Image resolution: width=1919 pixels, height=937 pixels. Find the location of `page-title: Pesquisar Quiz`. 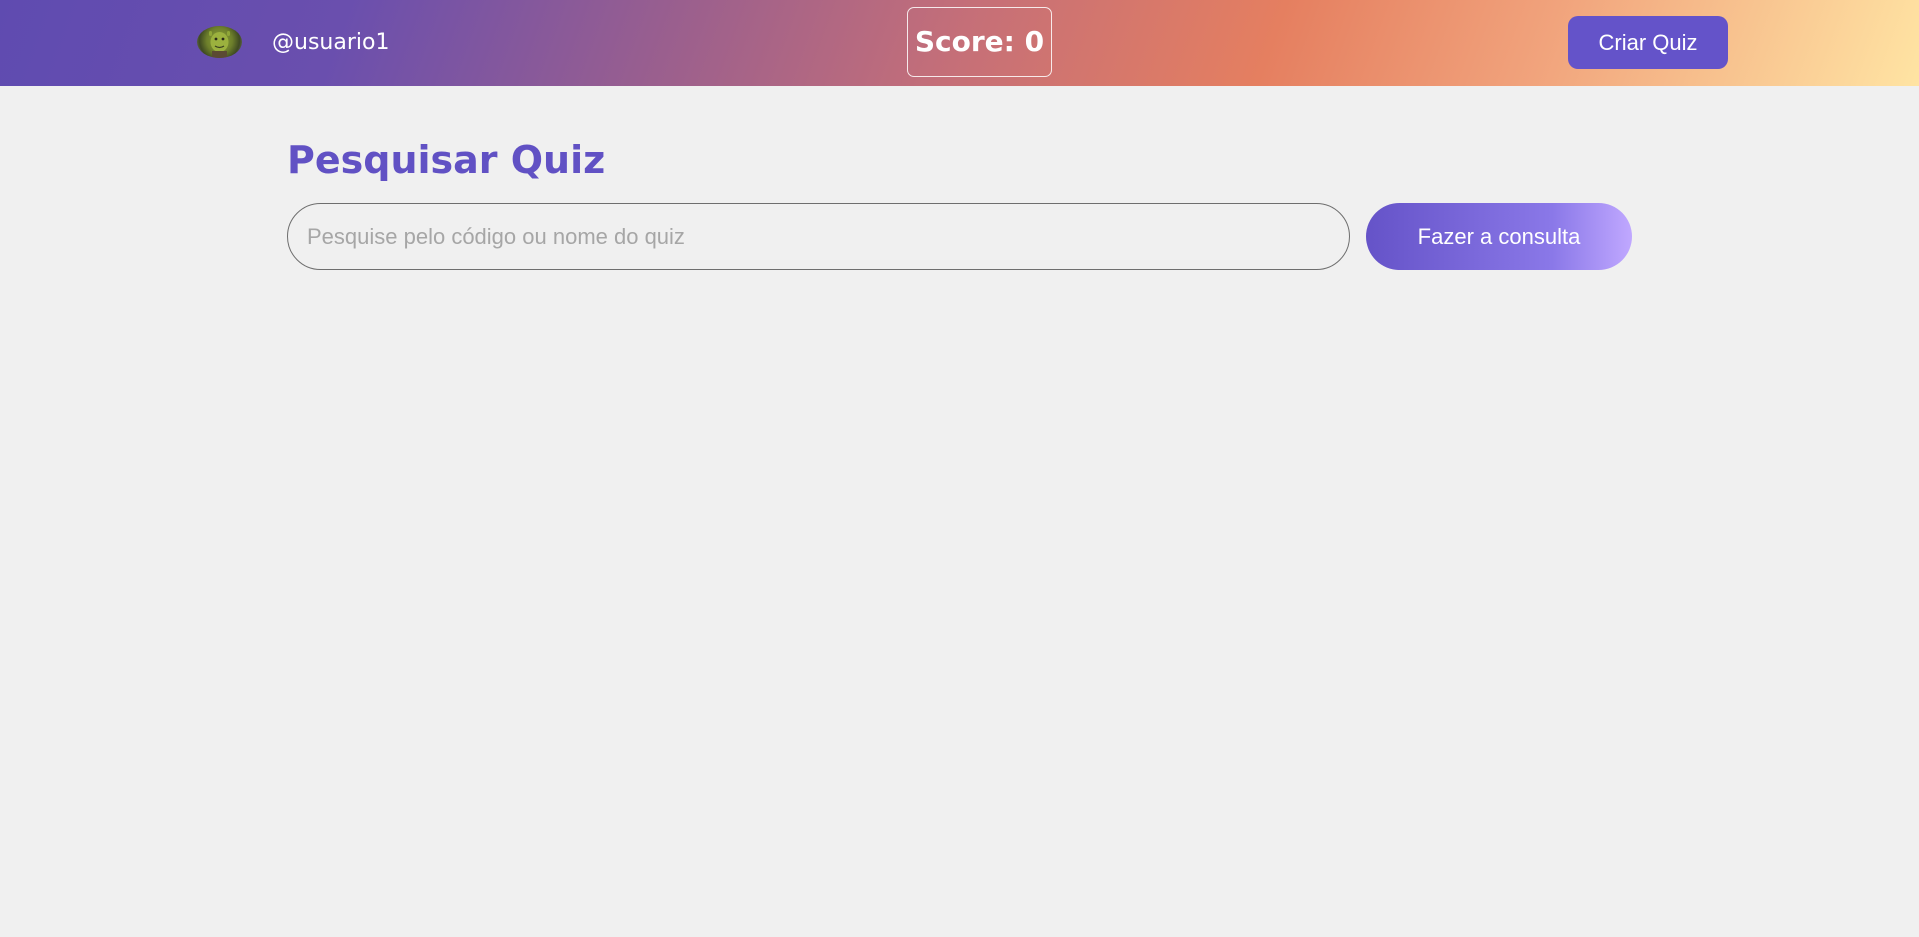

page-title: Pesquisar Quiz is located at coordinates (446, 160).